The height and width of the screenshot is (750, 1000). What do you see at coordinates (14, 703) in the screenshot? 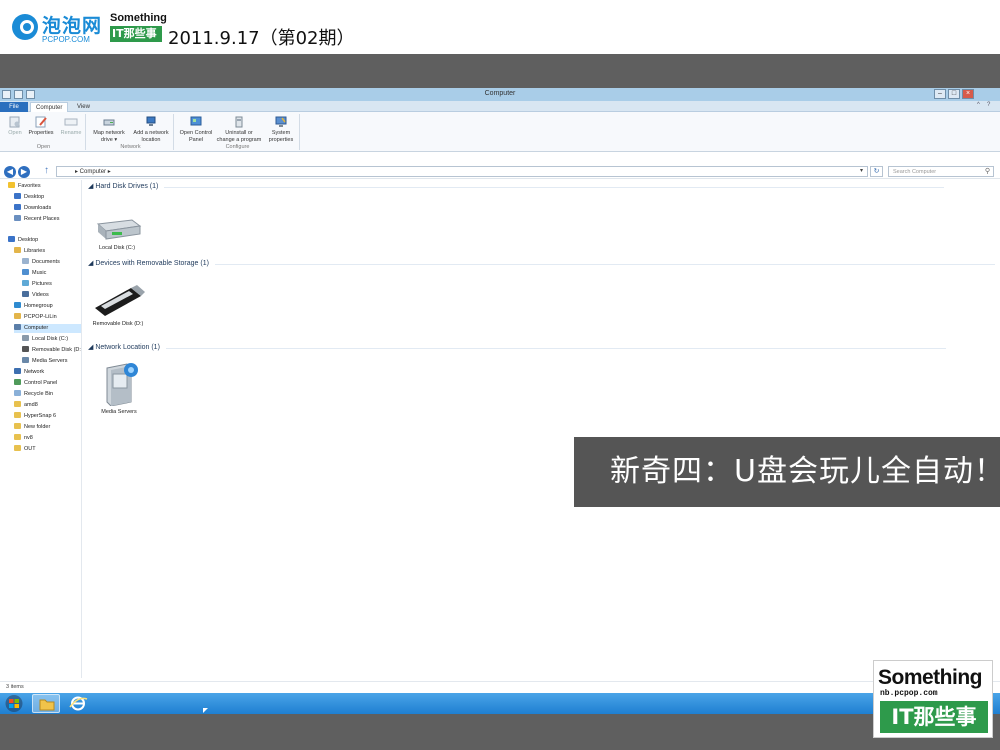
I see `start-button` at bounding box center [14, 703].